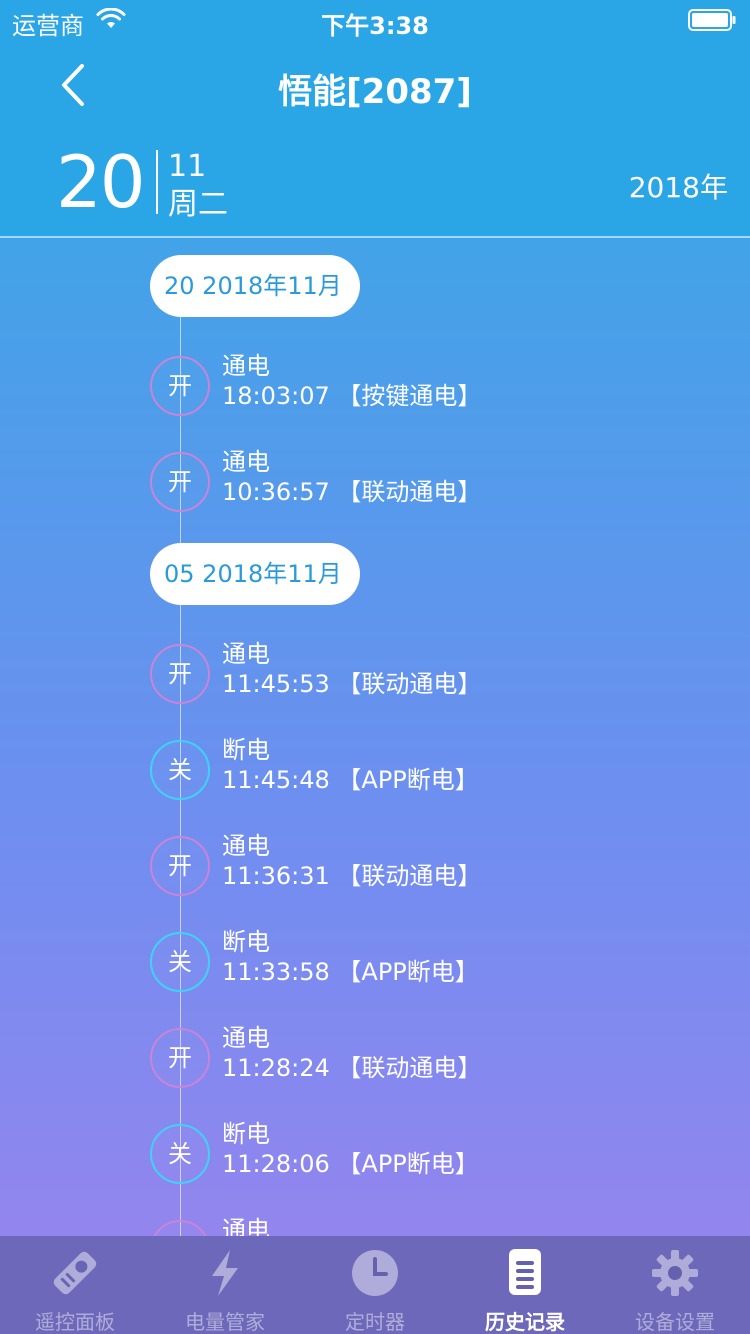 This screenshot has width=750, height=1334. What do you see at coordinates (225, 1273) in the screenshot?
I see `lightning-icon` at bounding box center [225, 1273].